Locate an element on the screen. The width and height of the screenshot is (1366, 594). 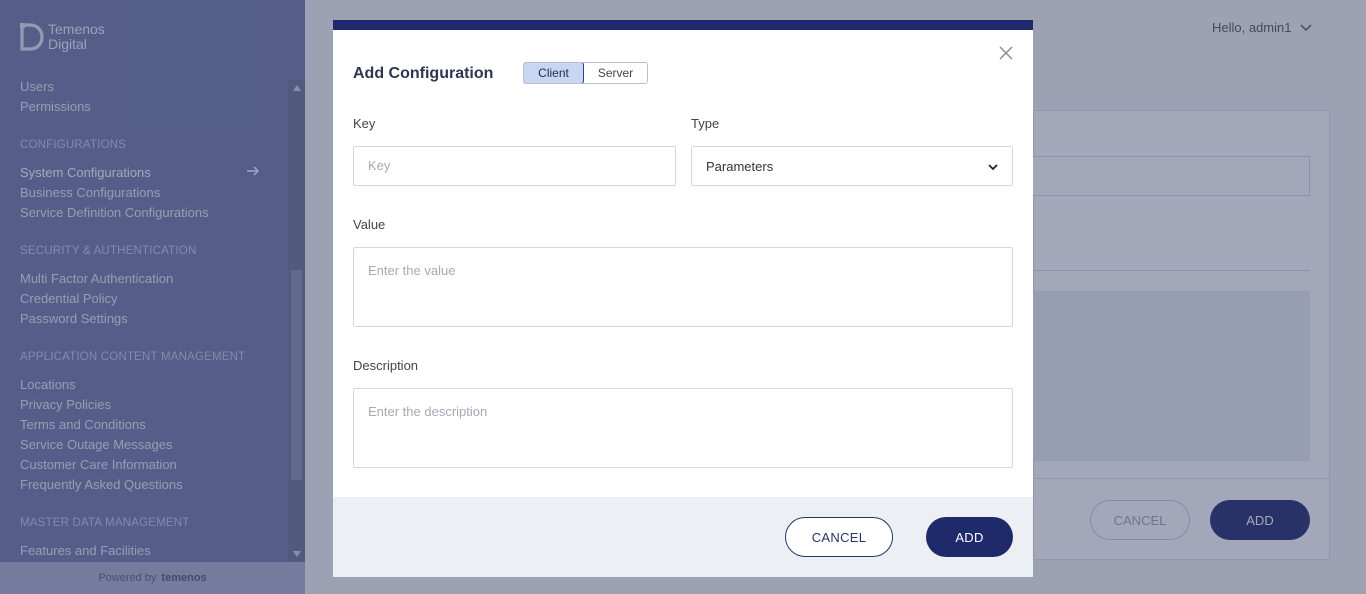
toggle-server-button: Server is located at coordinates (615, 73).